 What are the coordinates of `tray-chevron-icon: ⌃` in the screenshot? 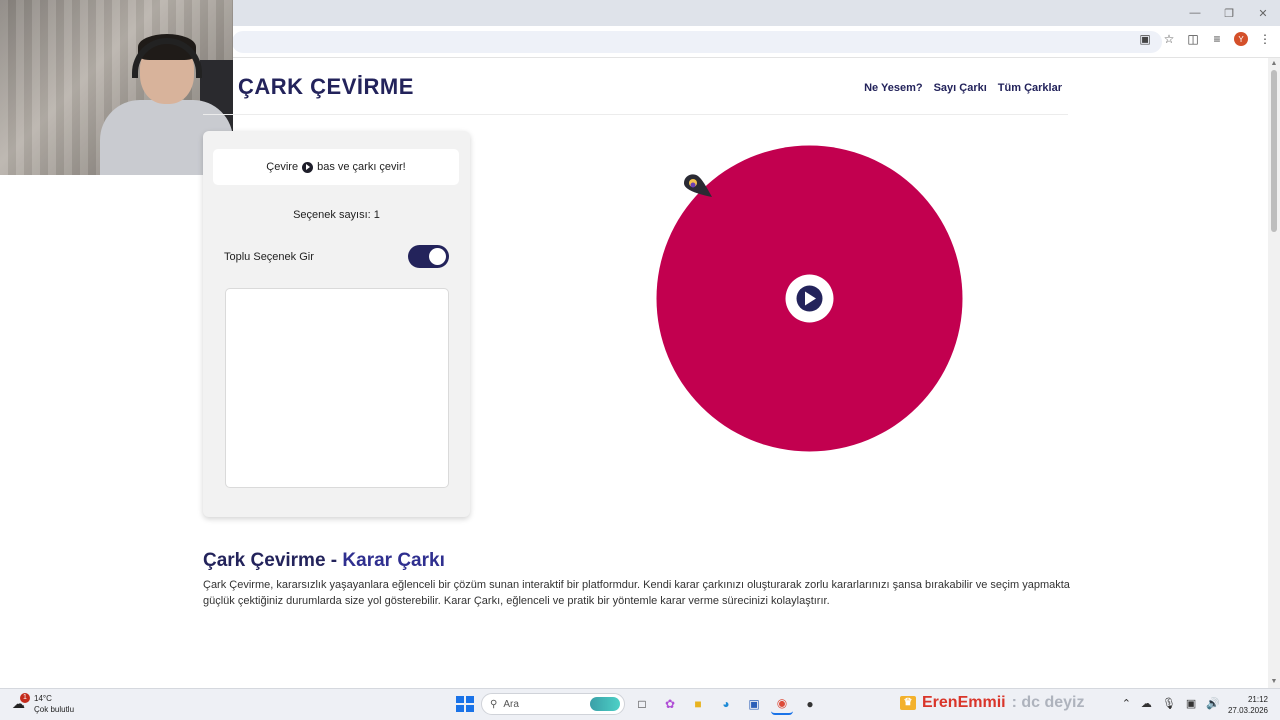 It's located at (1126, 703).